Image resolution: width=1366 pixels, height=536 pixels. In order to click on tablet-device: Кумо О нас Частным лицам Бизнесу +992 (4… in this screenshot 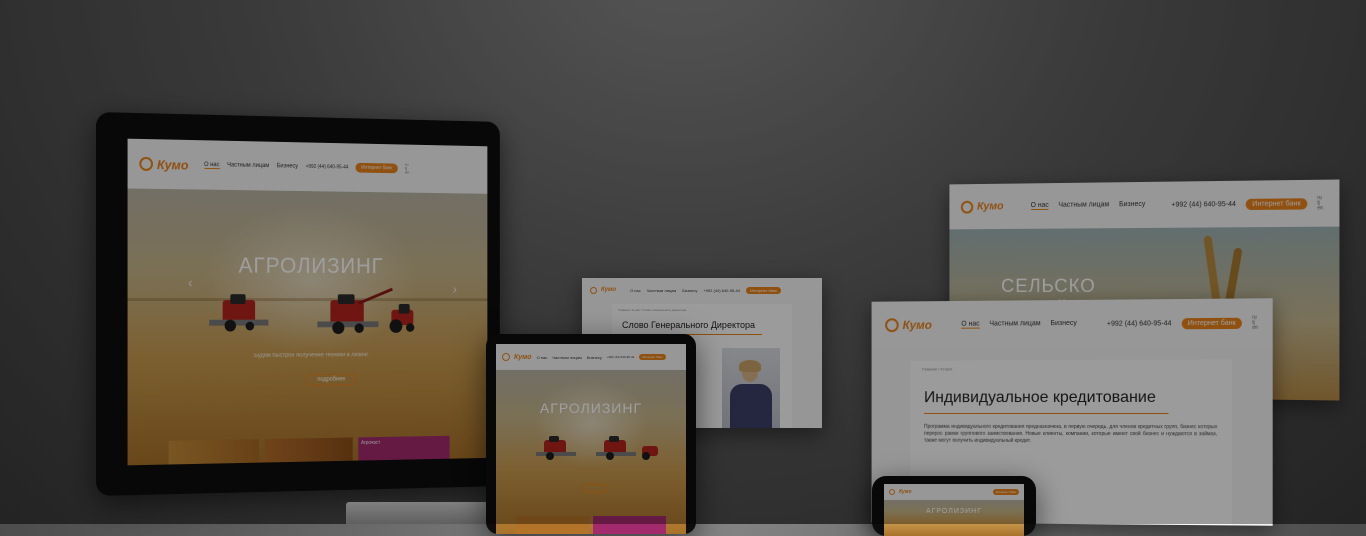, I will do `click(591, 434)`.